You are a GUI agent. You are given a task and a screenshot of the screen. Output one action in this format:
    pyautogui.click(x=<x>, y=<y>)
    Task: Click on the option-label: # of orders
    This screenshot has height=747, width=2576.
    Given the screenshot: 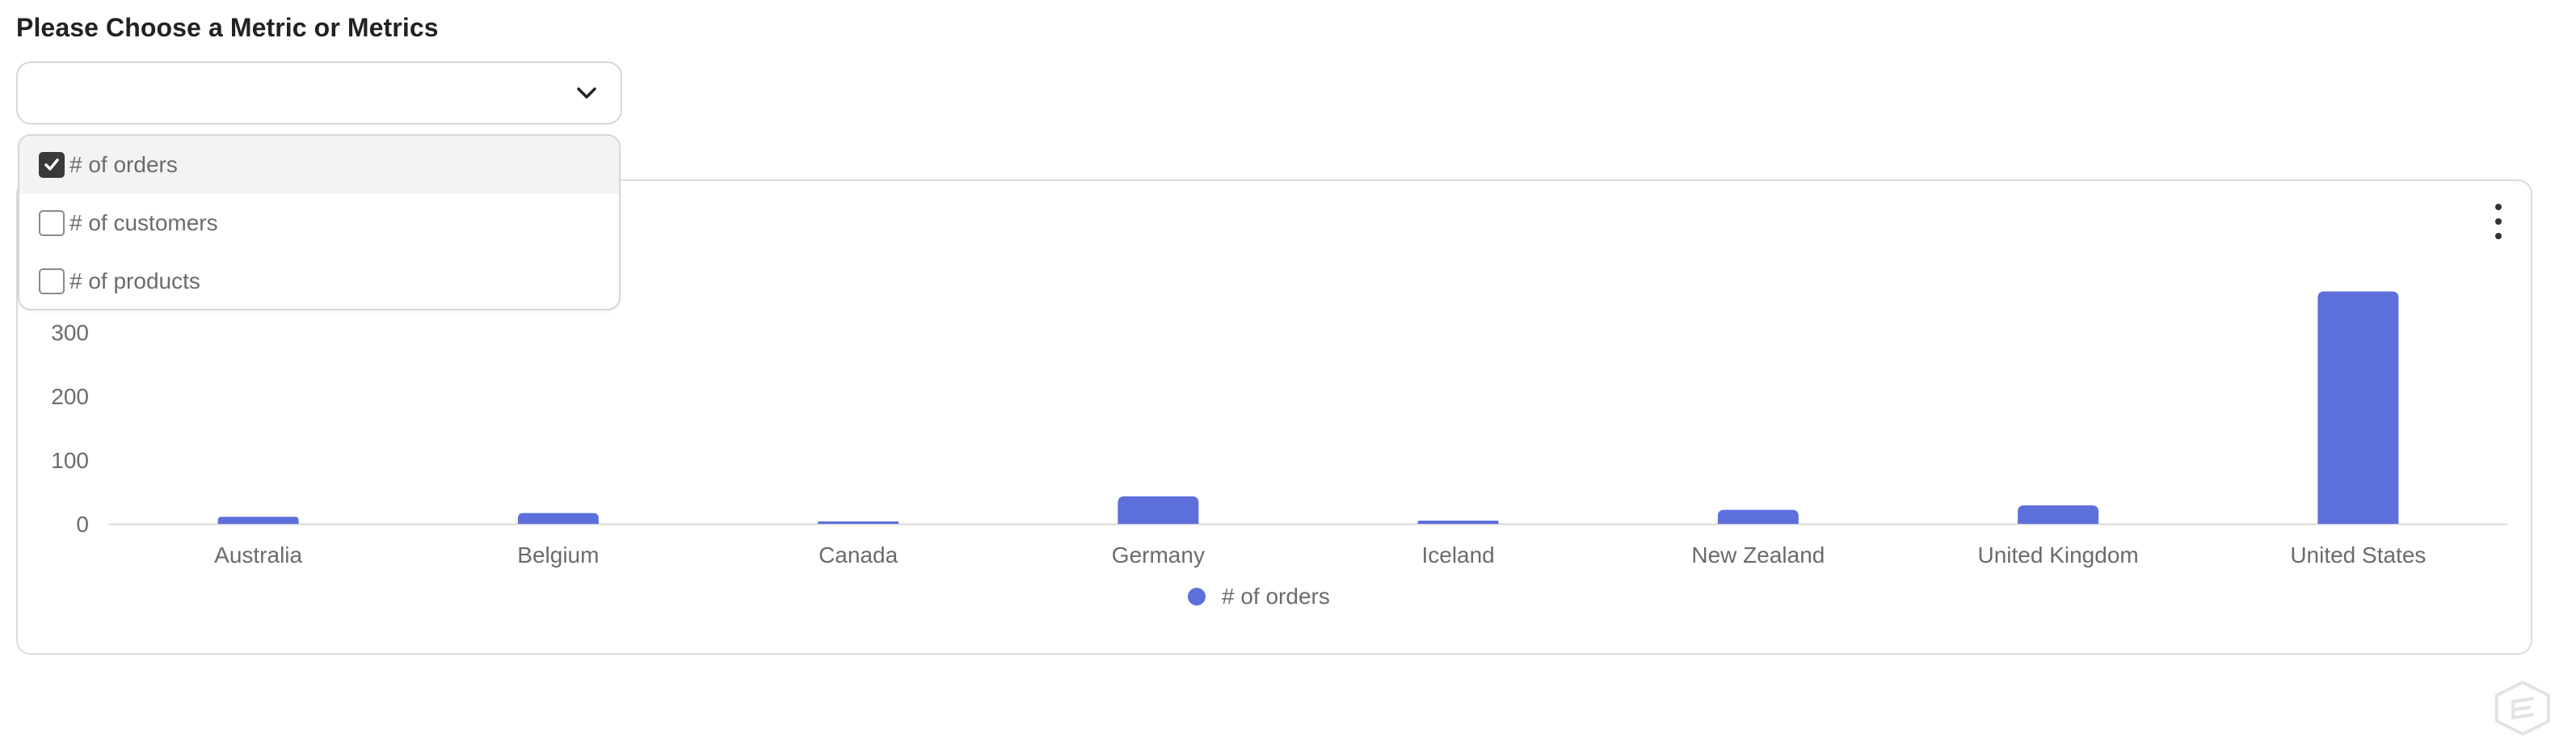 What is the action you would take?
    pyautogui.click(x=123, y=164)
    